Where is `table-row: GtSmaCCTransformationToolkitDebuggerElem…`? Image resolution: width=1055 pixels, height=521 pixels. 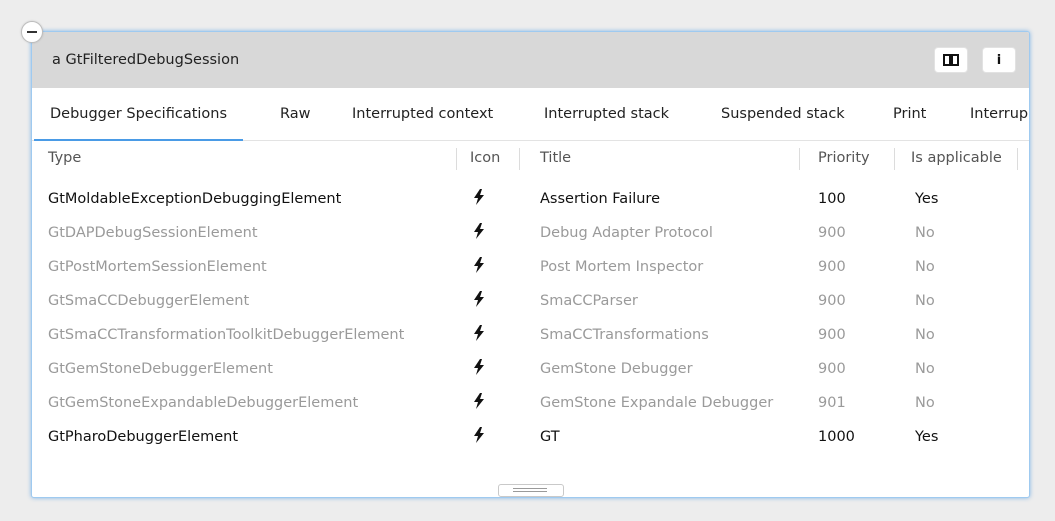 table-row: GtSmaCCTransformationToolkitDebuggerElem… is located at coordinates (530, 337).